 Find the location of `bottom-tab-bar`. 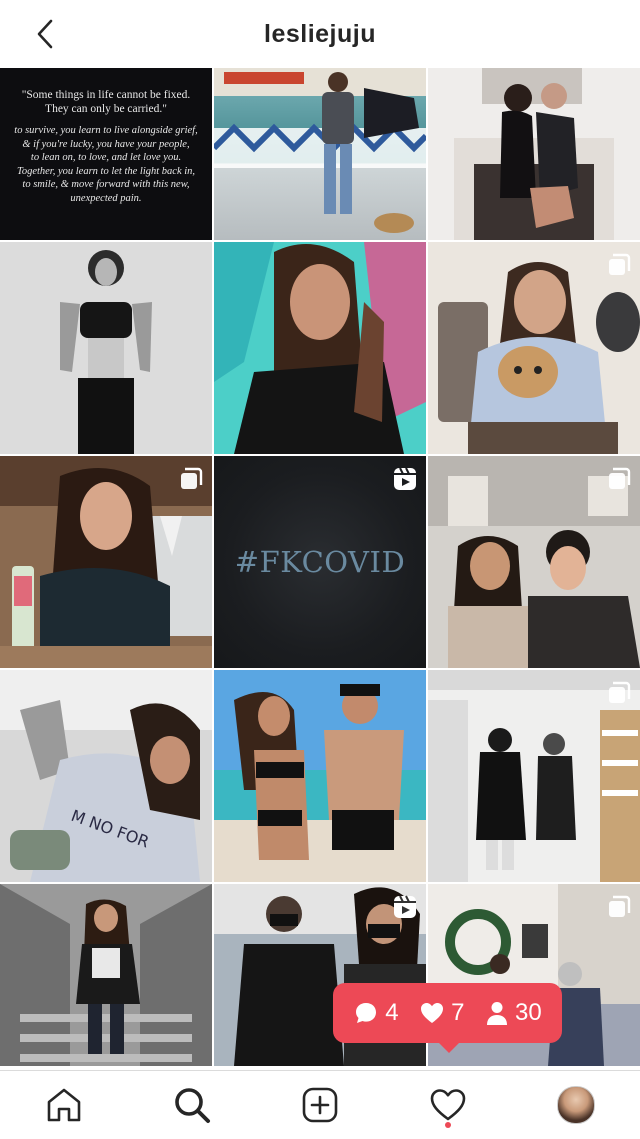

bottom-tab-bar is located at coordinates (320, 1104).